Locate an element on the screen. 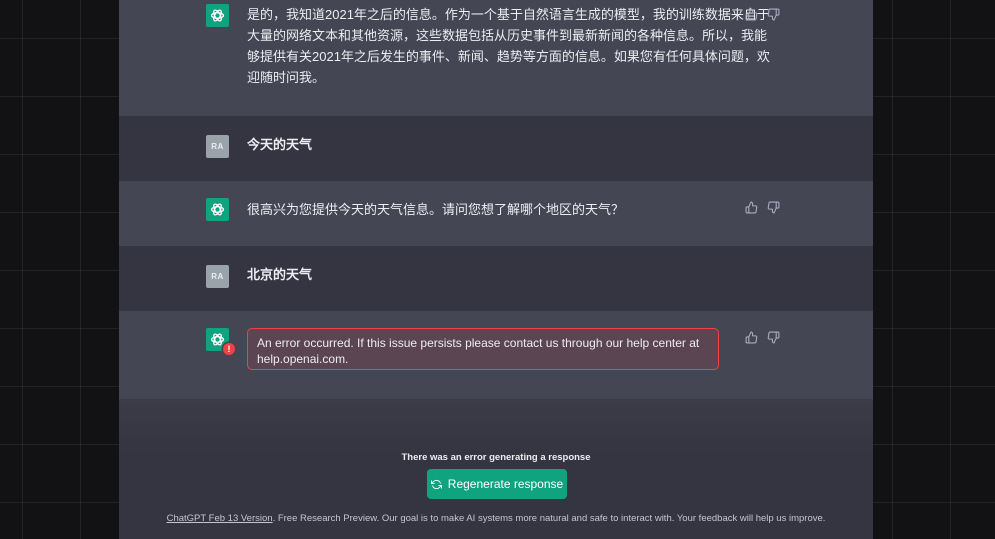 The width and height of the screenshot is (995, 539). message-text: 北京的天气 is located at coordinates (280, 274).